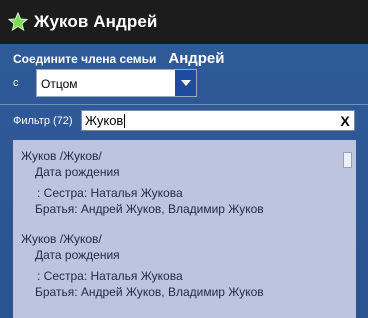 The width and height of the screenshot is (368, 318). What do you see at coordinates (125, 121) in the screenshot?
I see `text-caret` at bounding box center [125, 121].